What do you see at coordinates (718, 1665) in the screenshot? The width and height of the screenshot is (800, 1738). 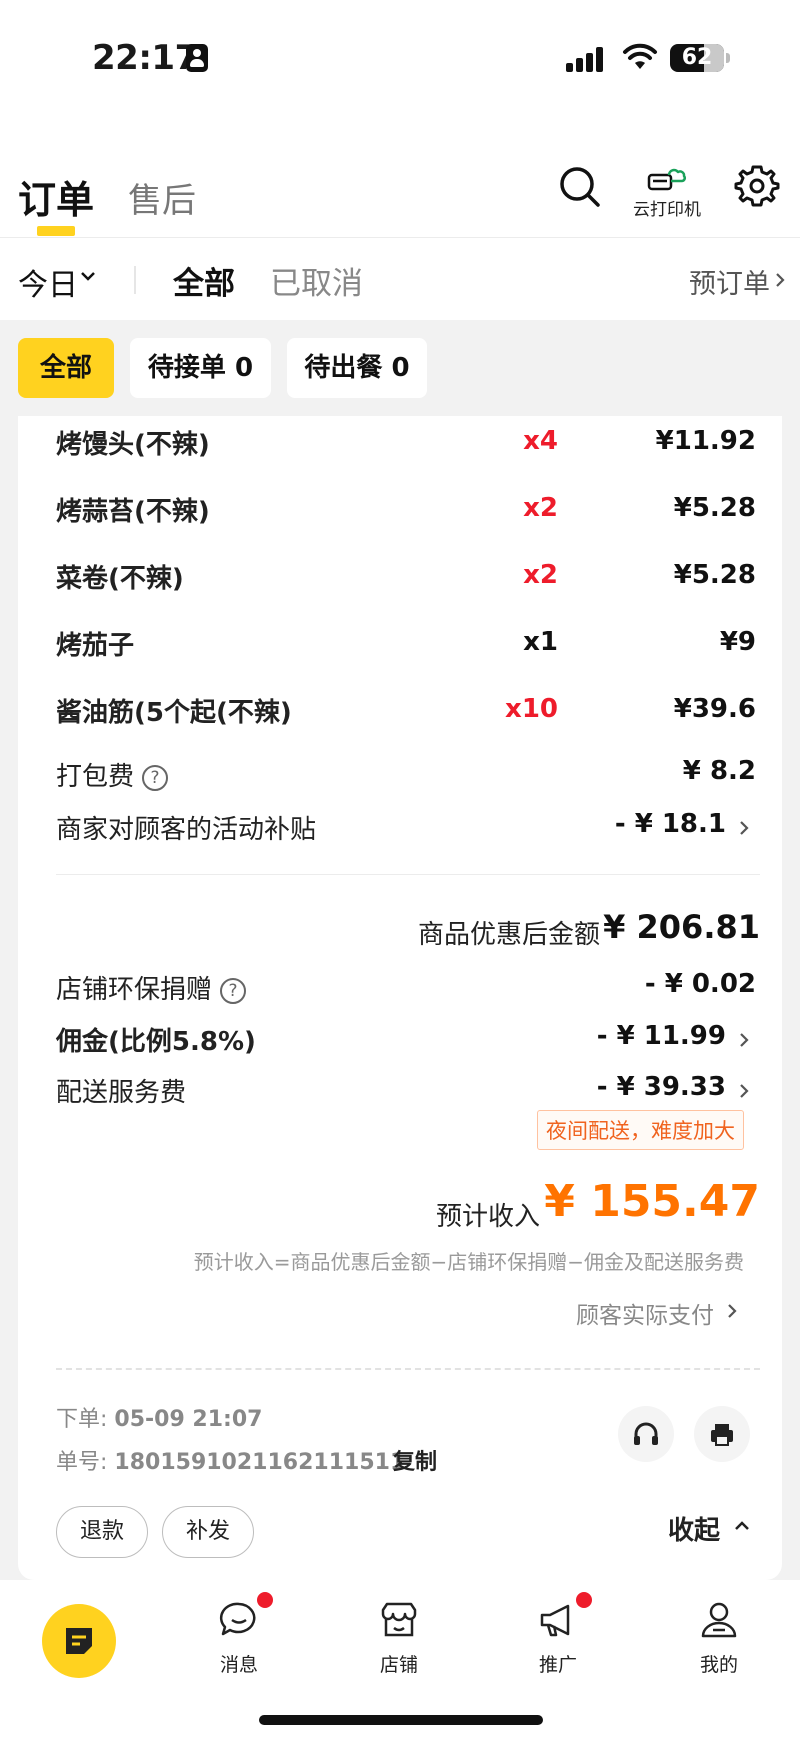 I see `nav-mine-label: 我的` at bounding box center [718, 1665].